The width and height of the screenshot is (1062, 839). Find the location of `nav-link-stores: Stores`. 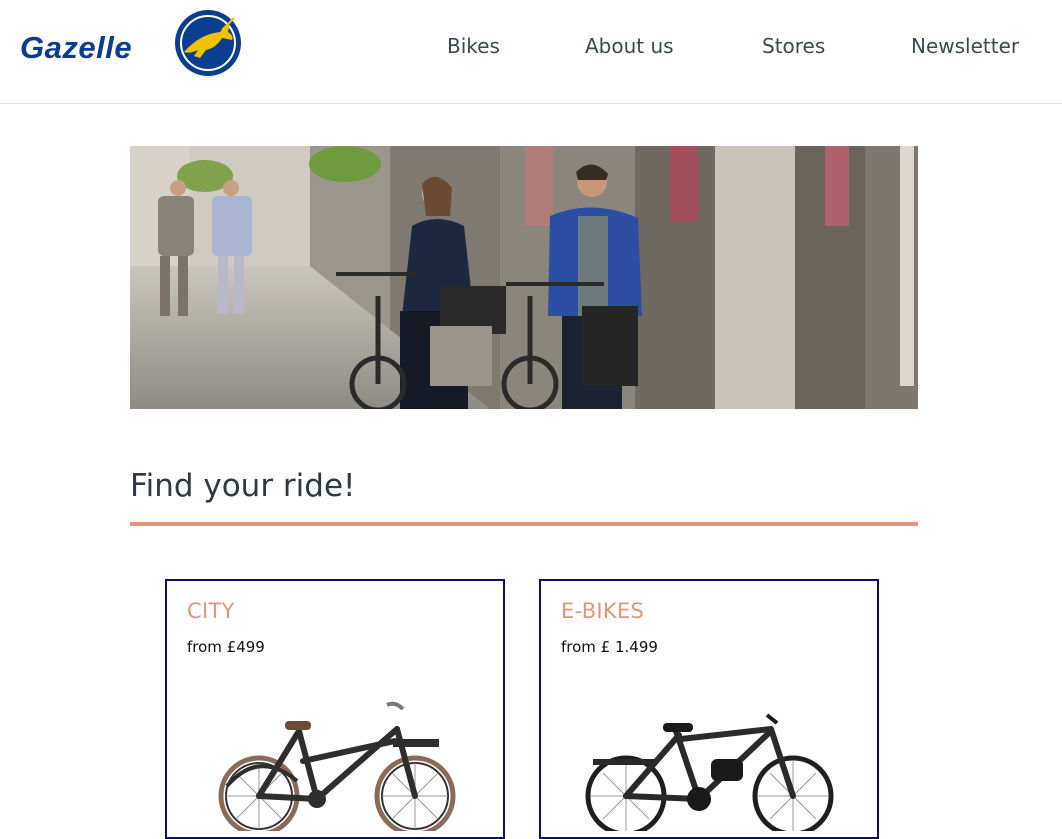

nav-link-stores: Stores is located at coordinates (793, 46).